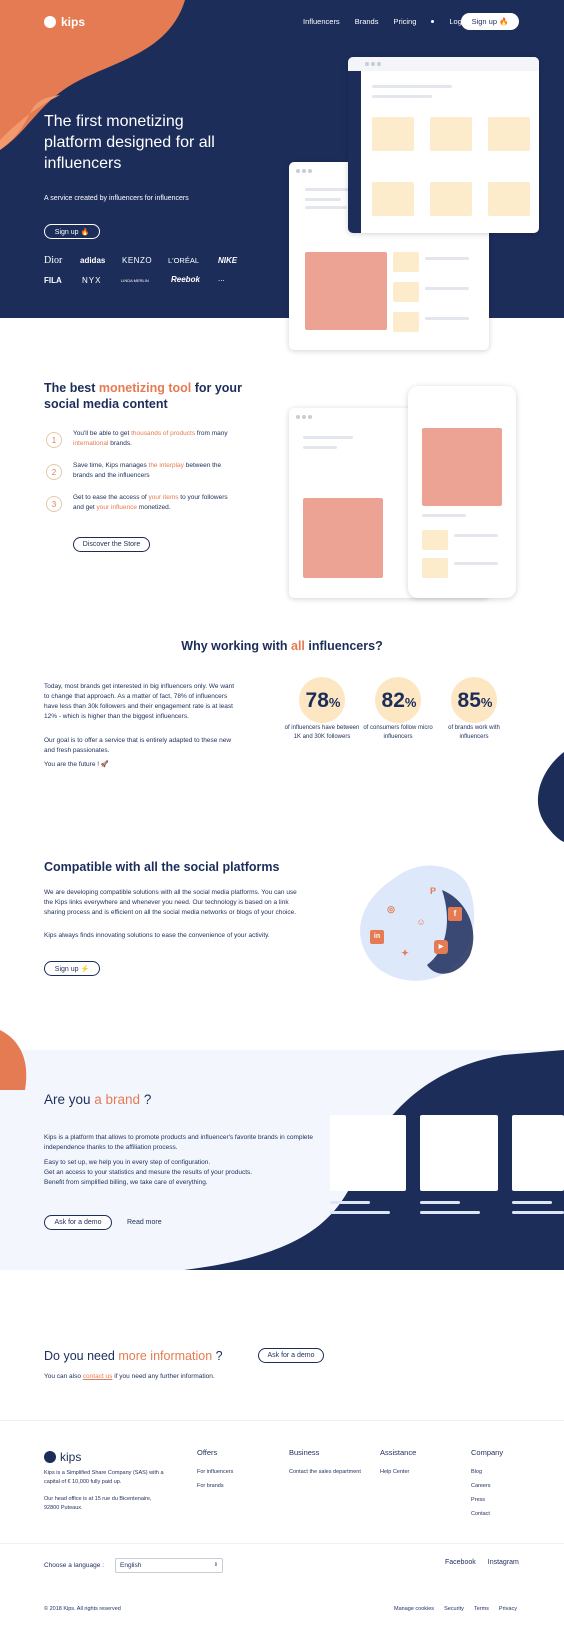 This screenshot has width=564, height=1629. Describe the element at coordinates (455, 914) in the screenshot. I see `facebook-icon: f` at that location.